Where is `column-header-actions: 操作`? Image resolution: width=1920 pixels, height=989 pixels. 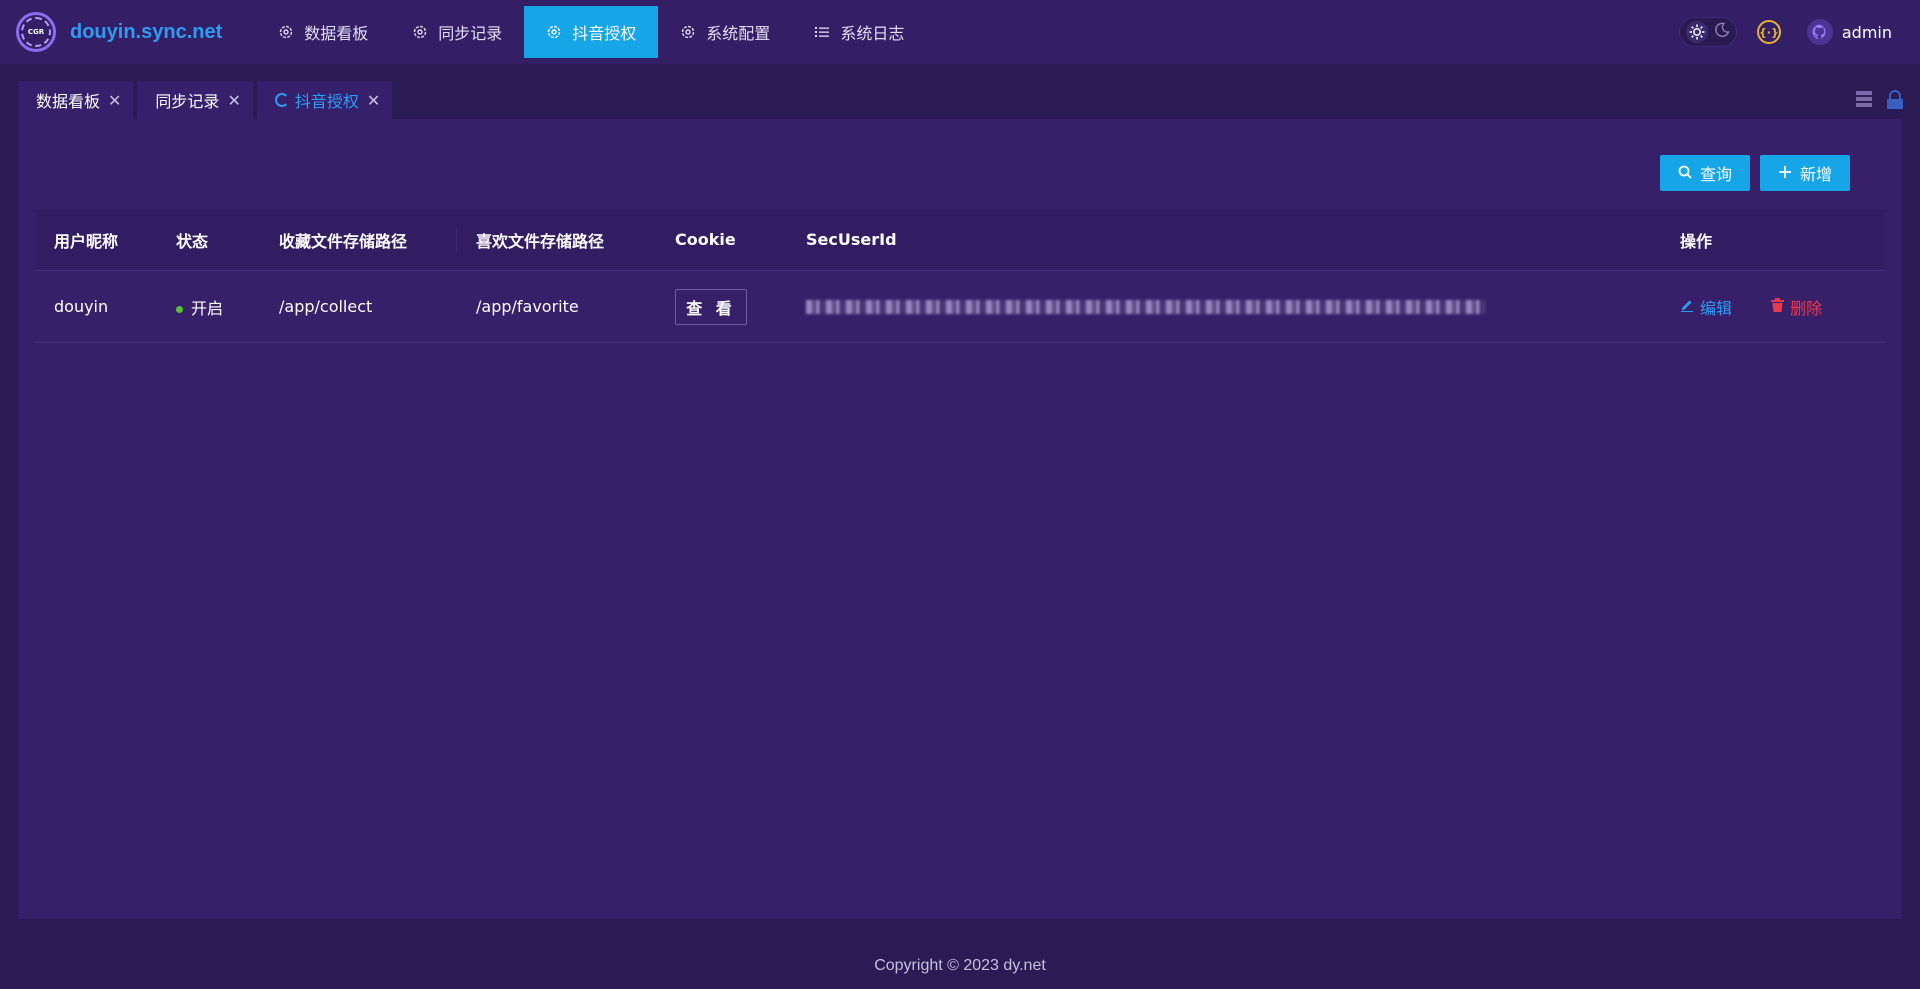 column-header-actions: 操作 is located at coordinates (1696, 241).